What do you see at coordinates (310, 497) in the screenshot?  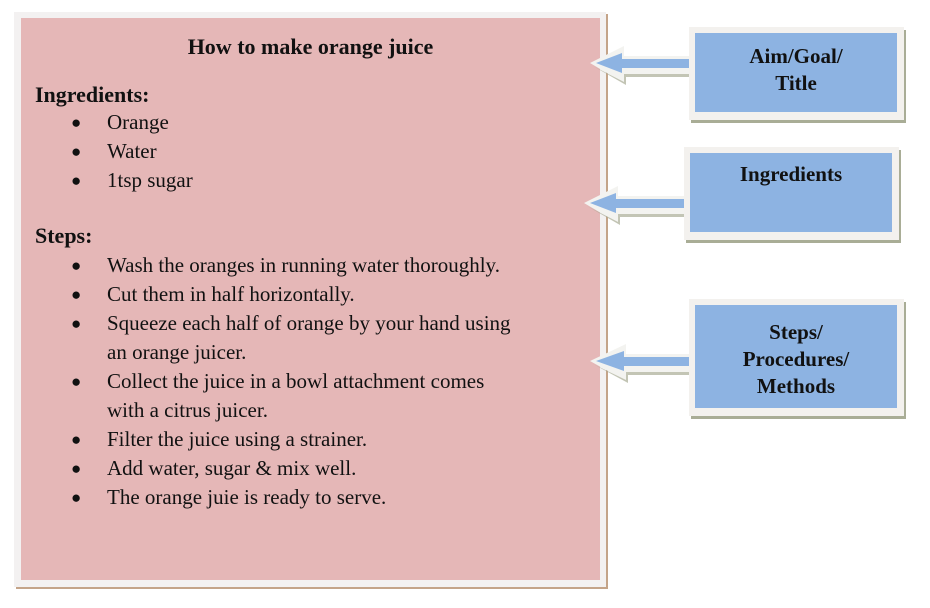 I see `step-item: ● The orange juie is ready to serve.` at bounding box center [310, 497].